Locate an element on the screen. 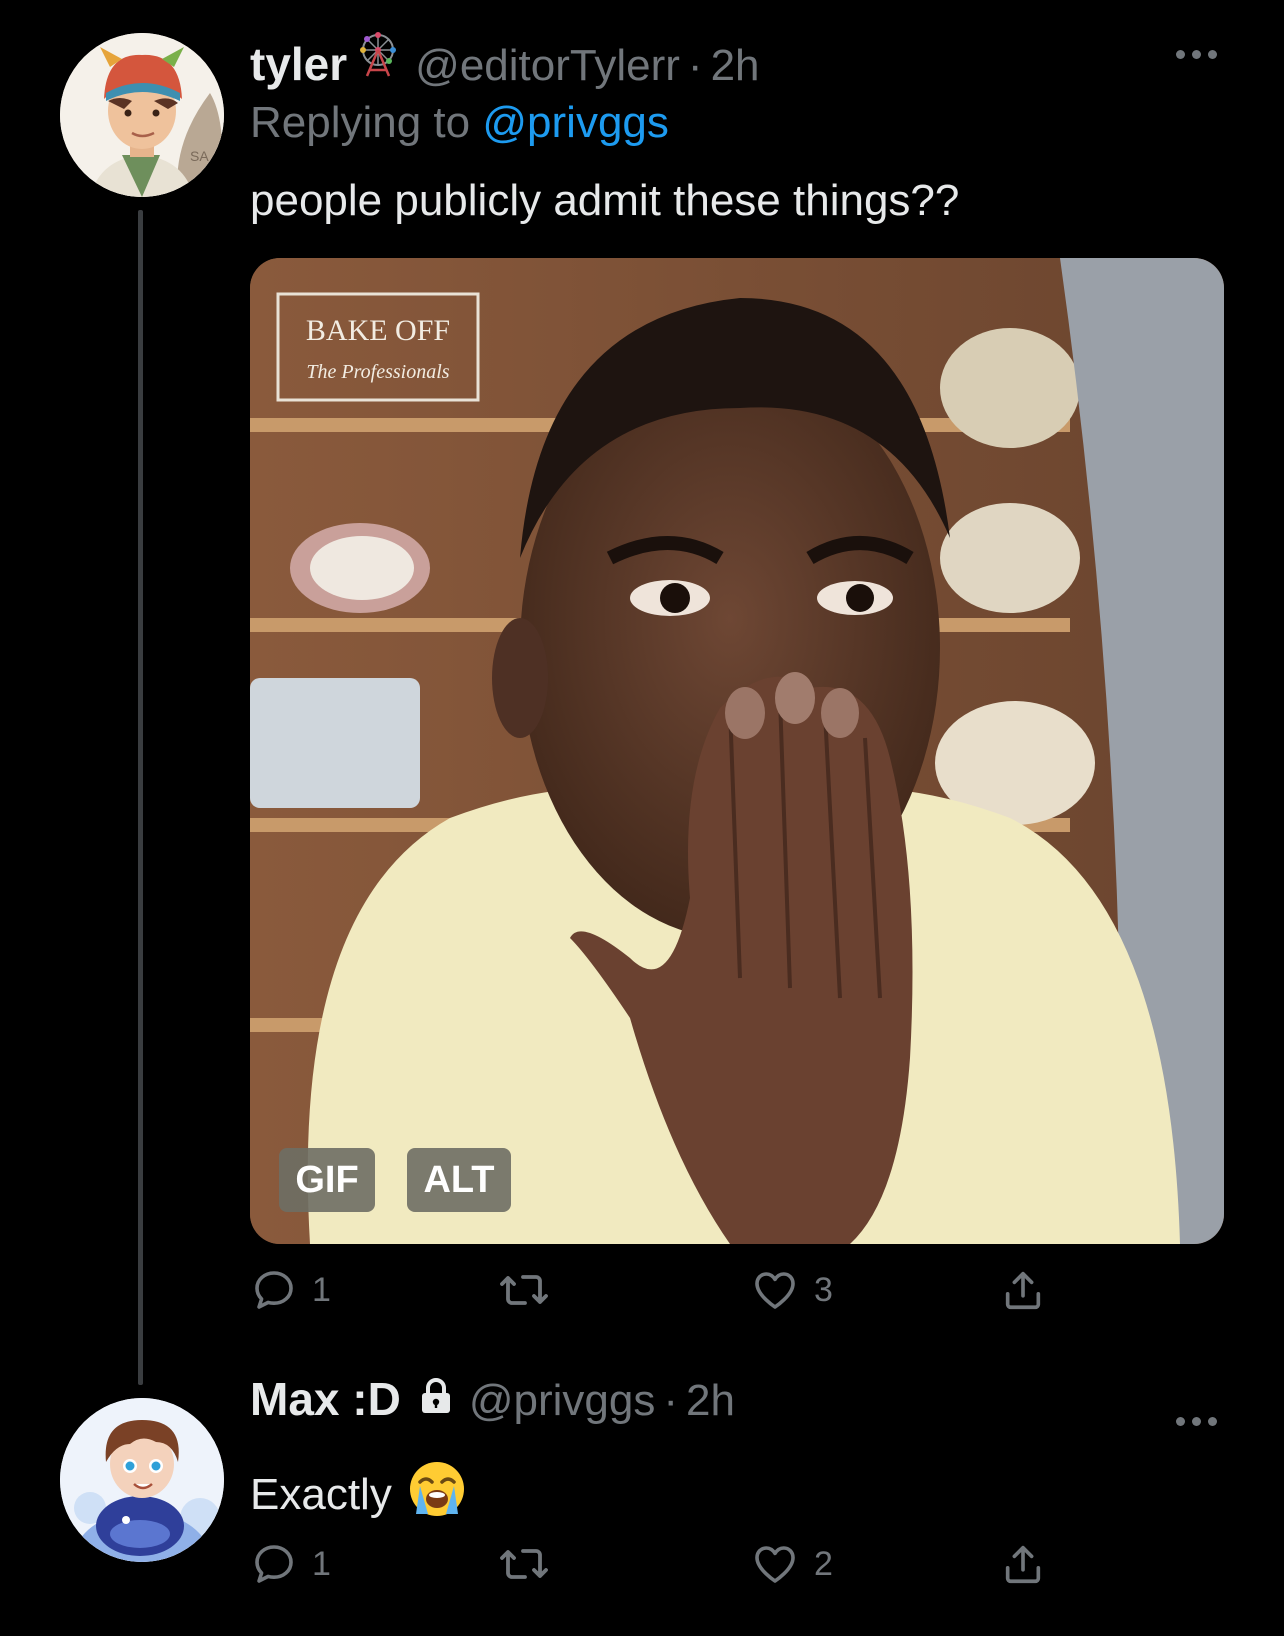 Image resolution: width=1284 pixels, height=1636 pixels. display-name: tyler is located at coordinates (298, 64).